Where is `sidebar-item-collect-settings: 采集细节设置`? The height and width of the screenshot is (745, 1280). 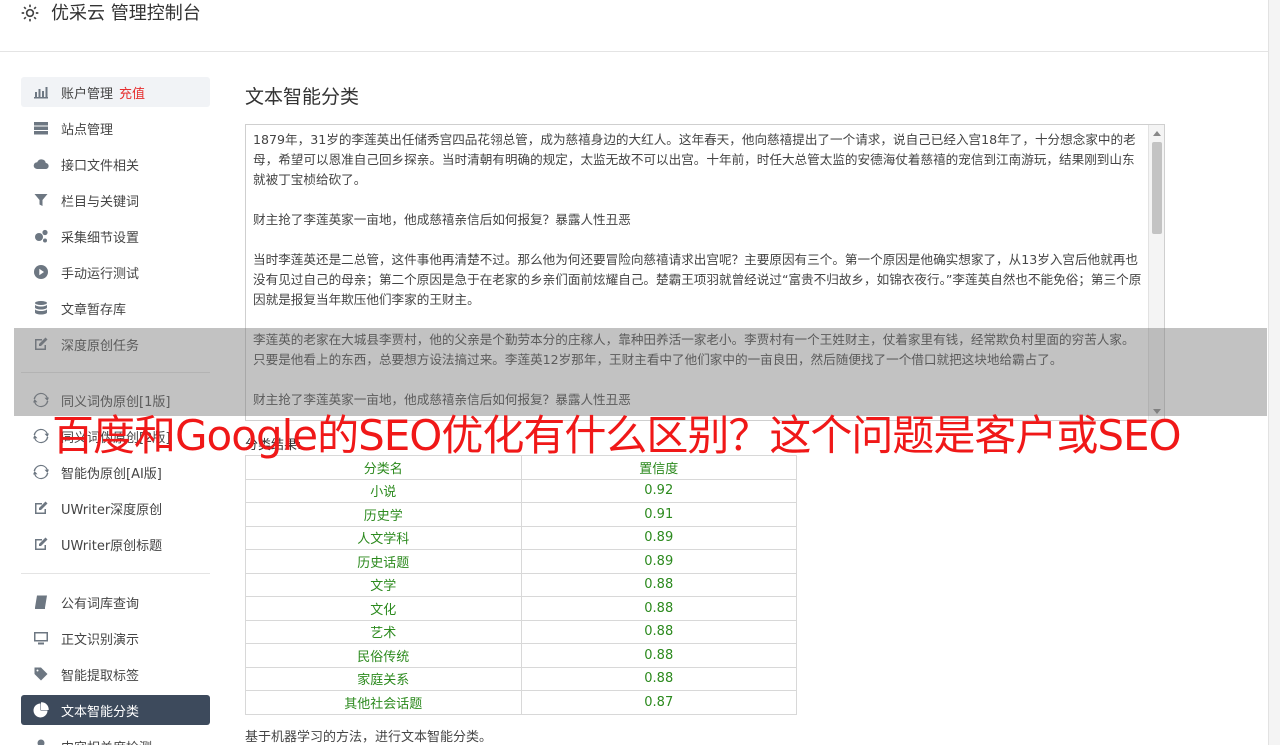
sidebar-item-collect-settings: 采集细节设置 is located at coordinates (115, 236).